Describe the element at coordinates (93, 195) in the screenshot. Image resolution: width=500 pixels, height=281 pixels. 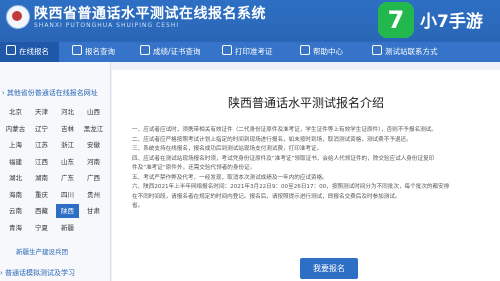
I see `province-link: 贵州` at that location.